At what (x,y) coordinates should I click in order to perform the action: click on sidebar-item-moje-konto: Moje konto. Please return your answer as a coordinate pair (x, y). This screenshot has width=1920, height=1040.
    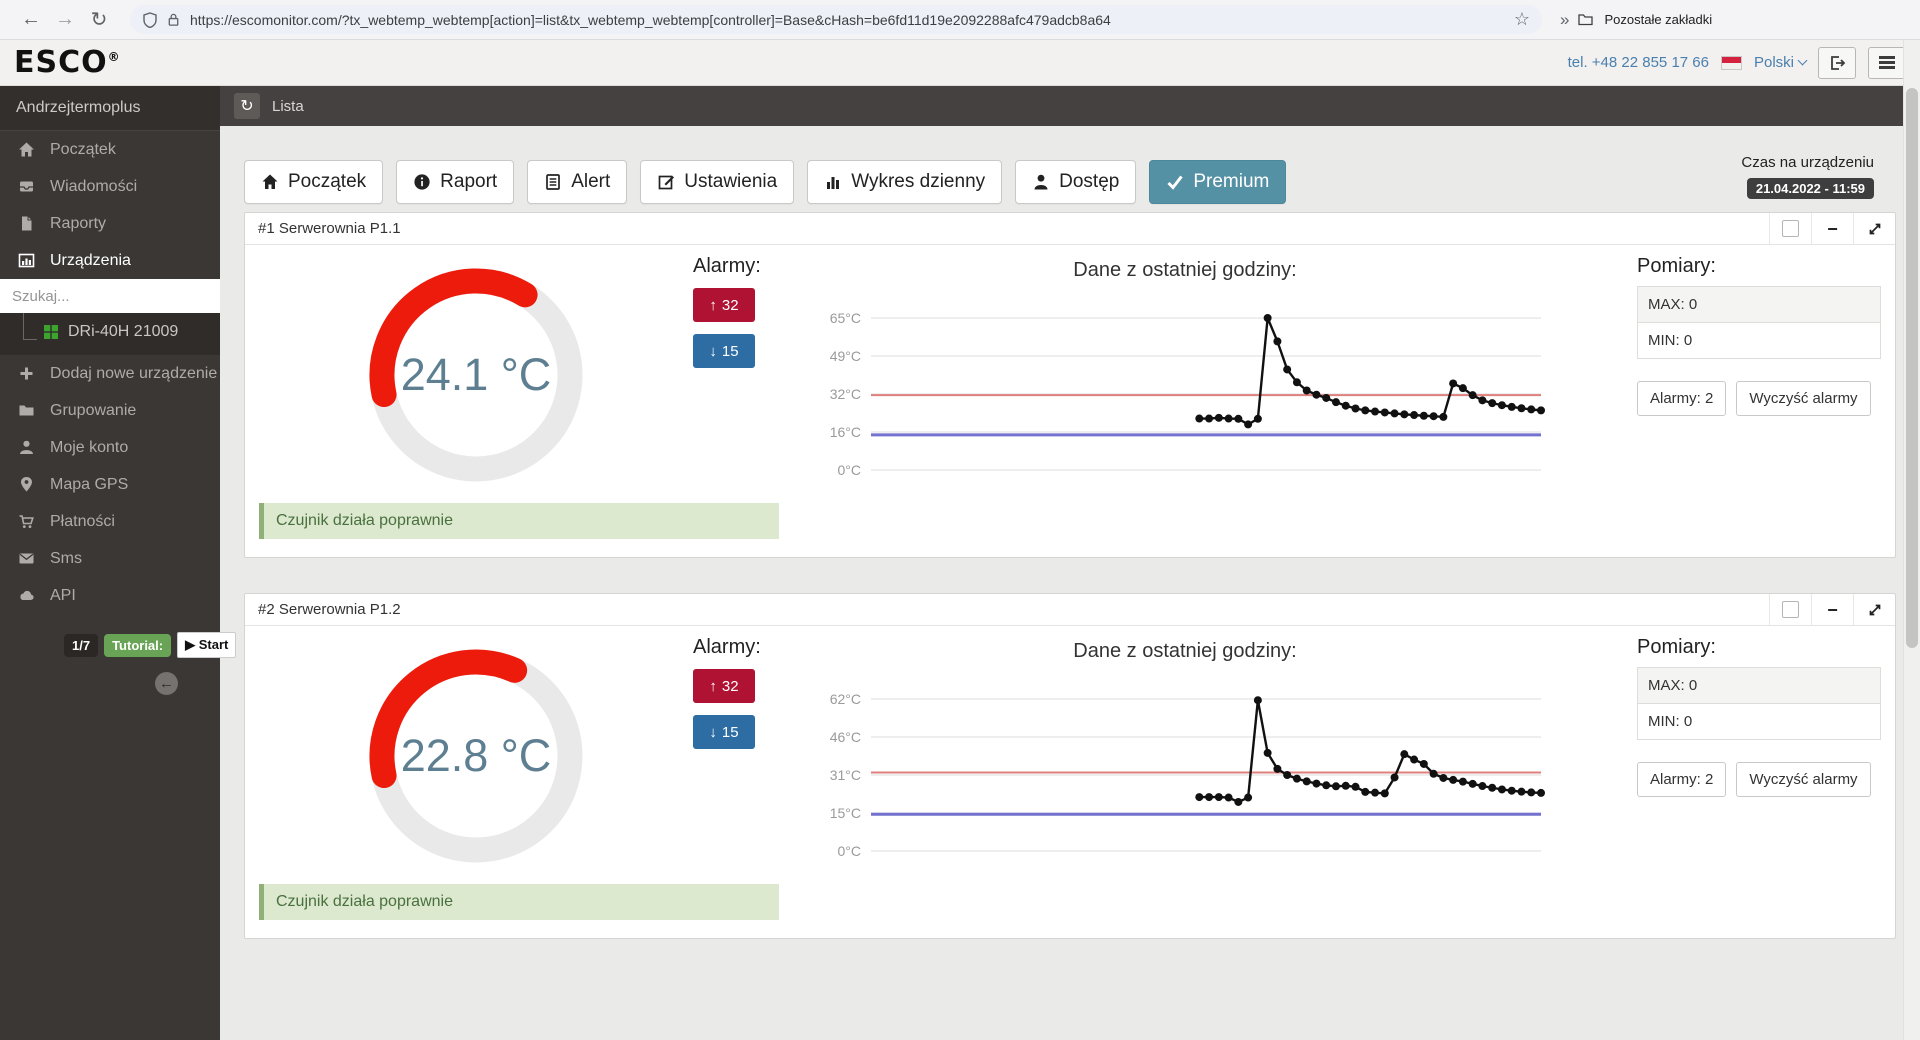
    Looking at the image, I should click on (110, 447).